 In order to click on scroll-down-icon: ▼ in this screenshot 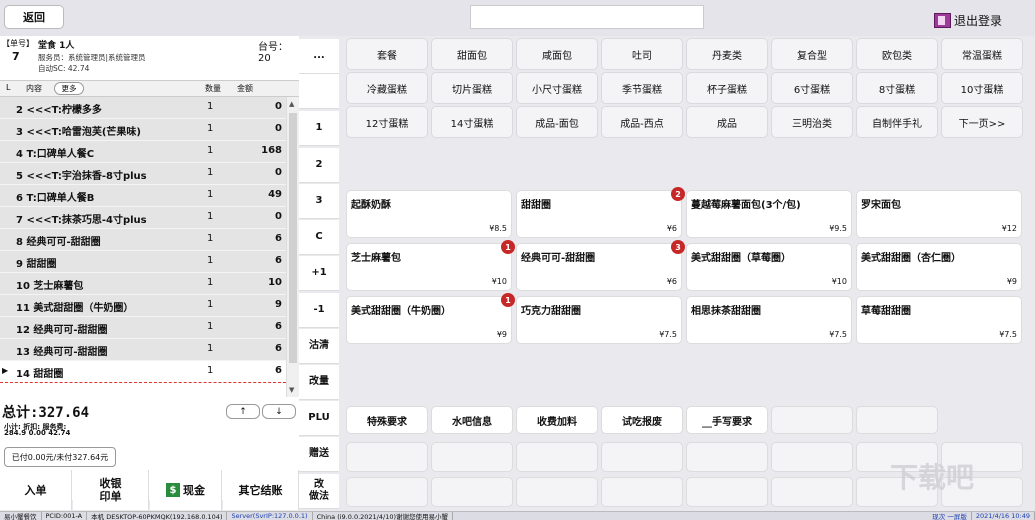, I will do `click(291, 390)`.